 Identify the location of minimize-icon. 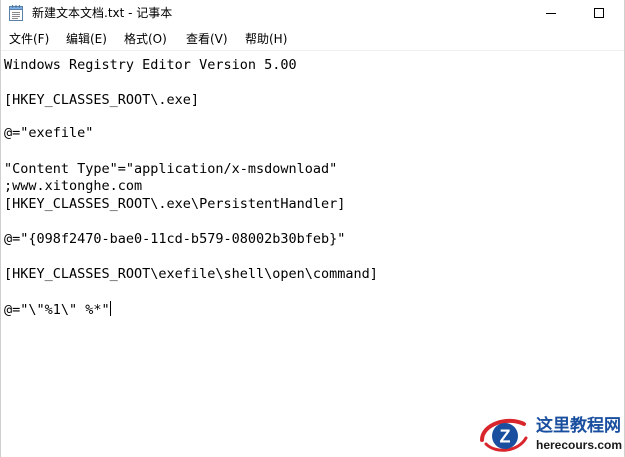
(551, 14).